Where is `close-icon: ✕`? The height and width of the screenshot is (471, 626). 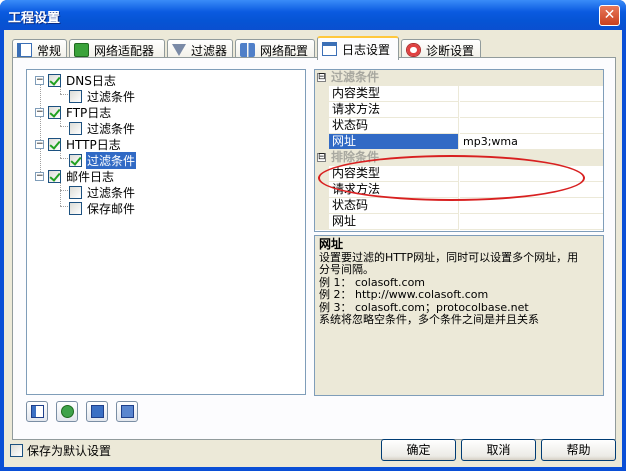 close-icon: ✕ is located at coordinates (609, 15).